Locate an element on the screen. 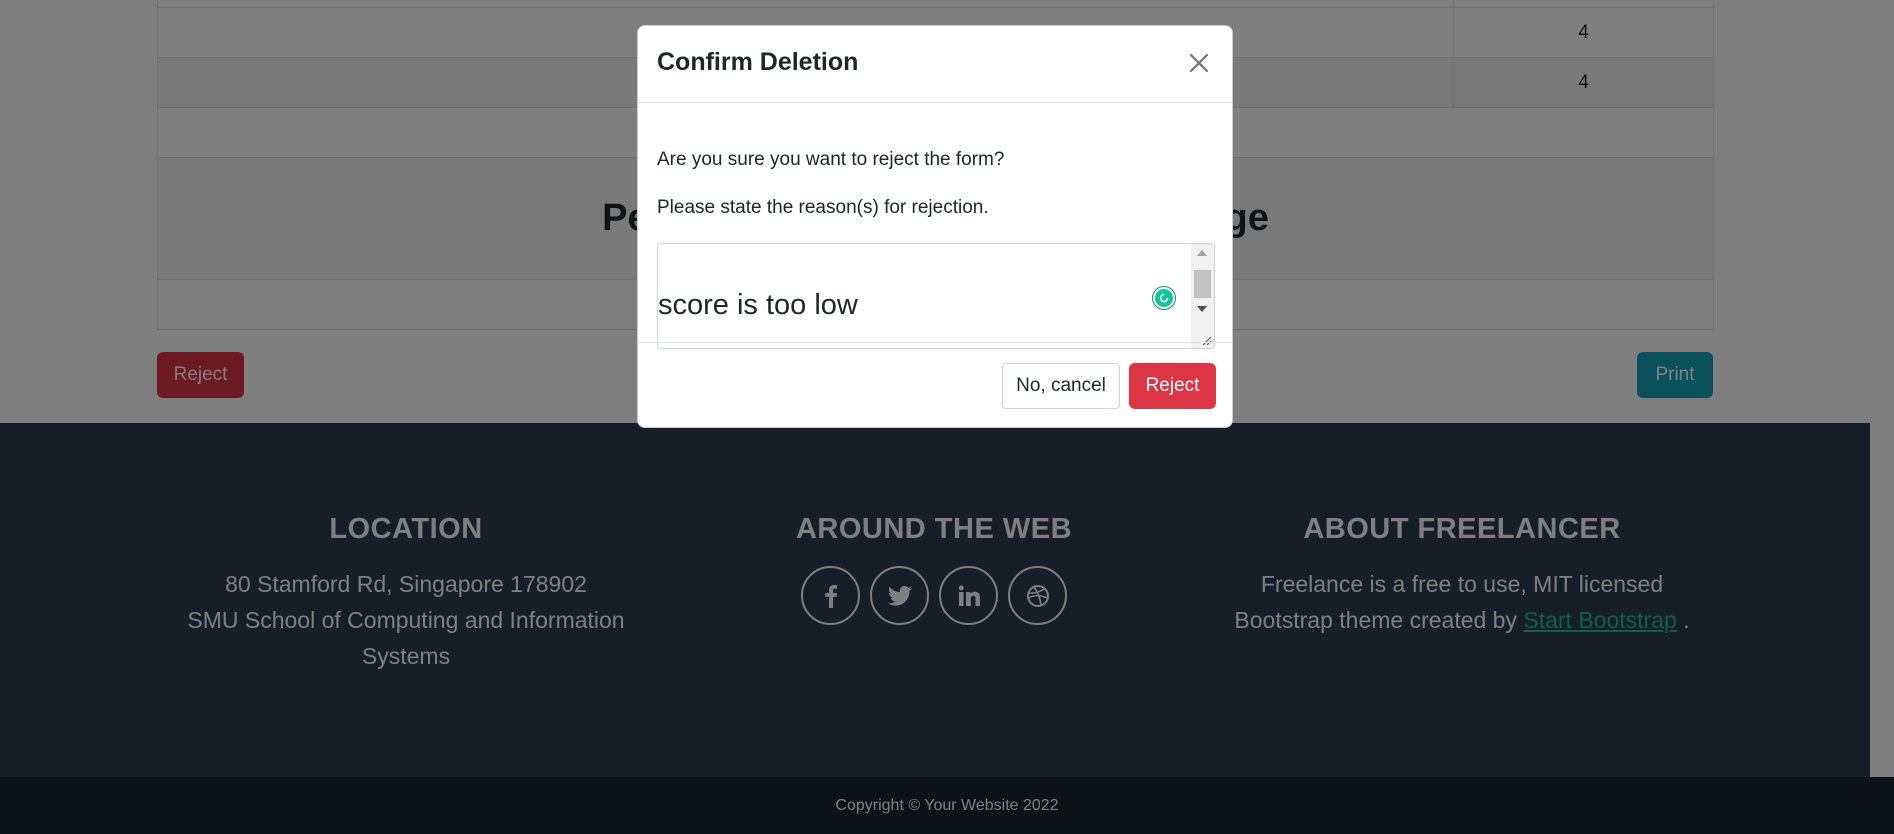 The image size is (1894, 834). close-button is located at coordinates (1199, 63).